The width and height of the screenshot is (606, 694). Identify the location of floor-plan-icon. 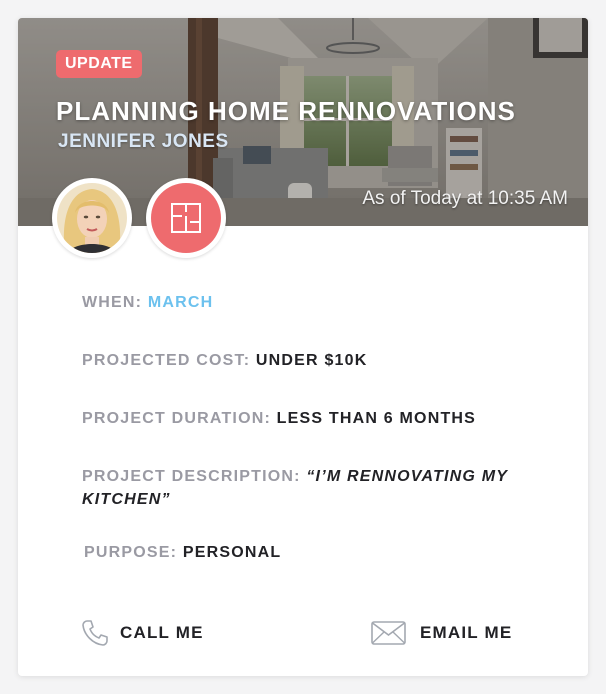
(186, 218).